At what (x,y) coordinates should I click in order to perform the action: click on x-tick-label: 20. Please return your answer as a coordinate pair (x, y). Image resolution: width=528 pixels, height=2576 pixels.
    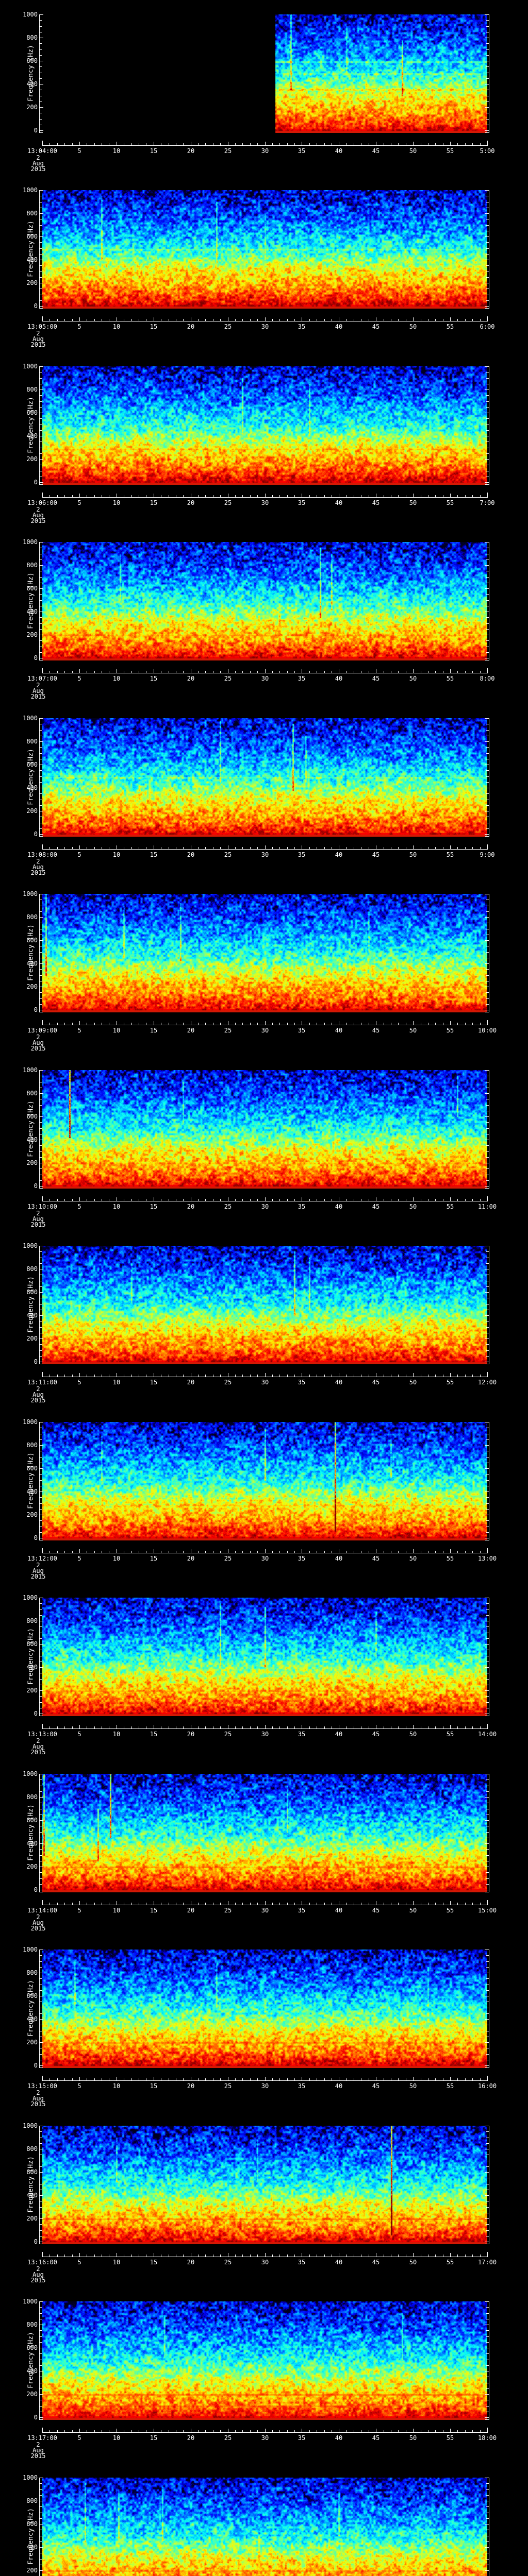
    Looking at the image, I should click on (191, 2262).